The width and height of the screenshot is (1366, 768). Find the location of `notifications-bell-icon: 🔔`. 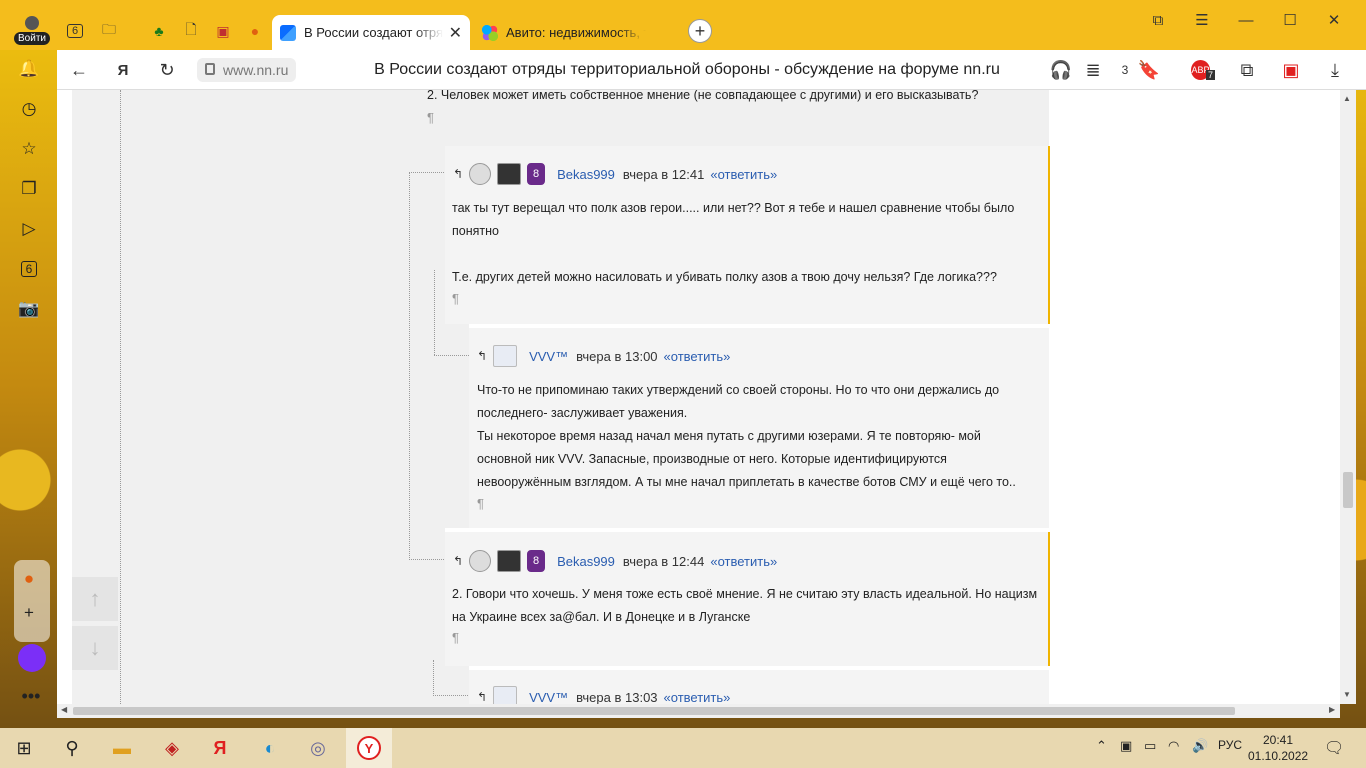

notifications-bell-icon: 🔔 is located at coordinates (29, 69).